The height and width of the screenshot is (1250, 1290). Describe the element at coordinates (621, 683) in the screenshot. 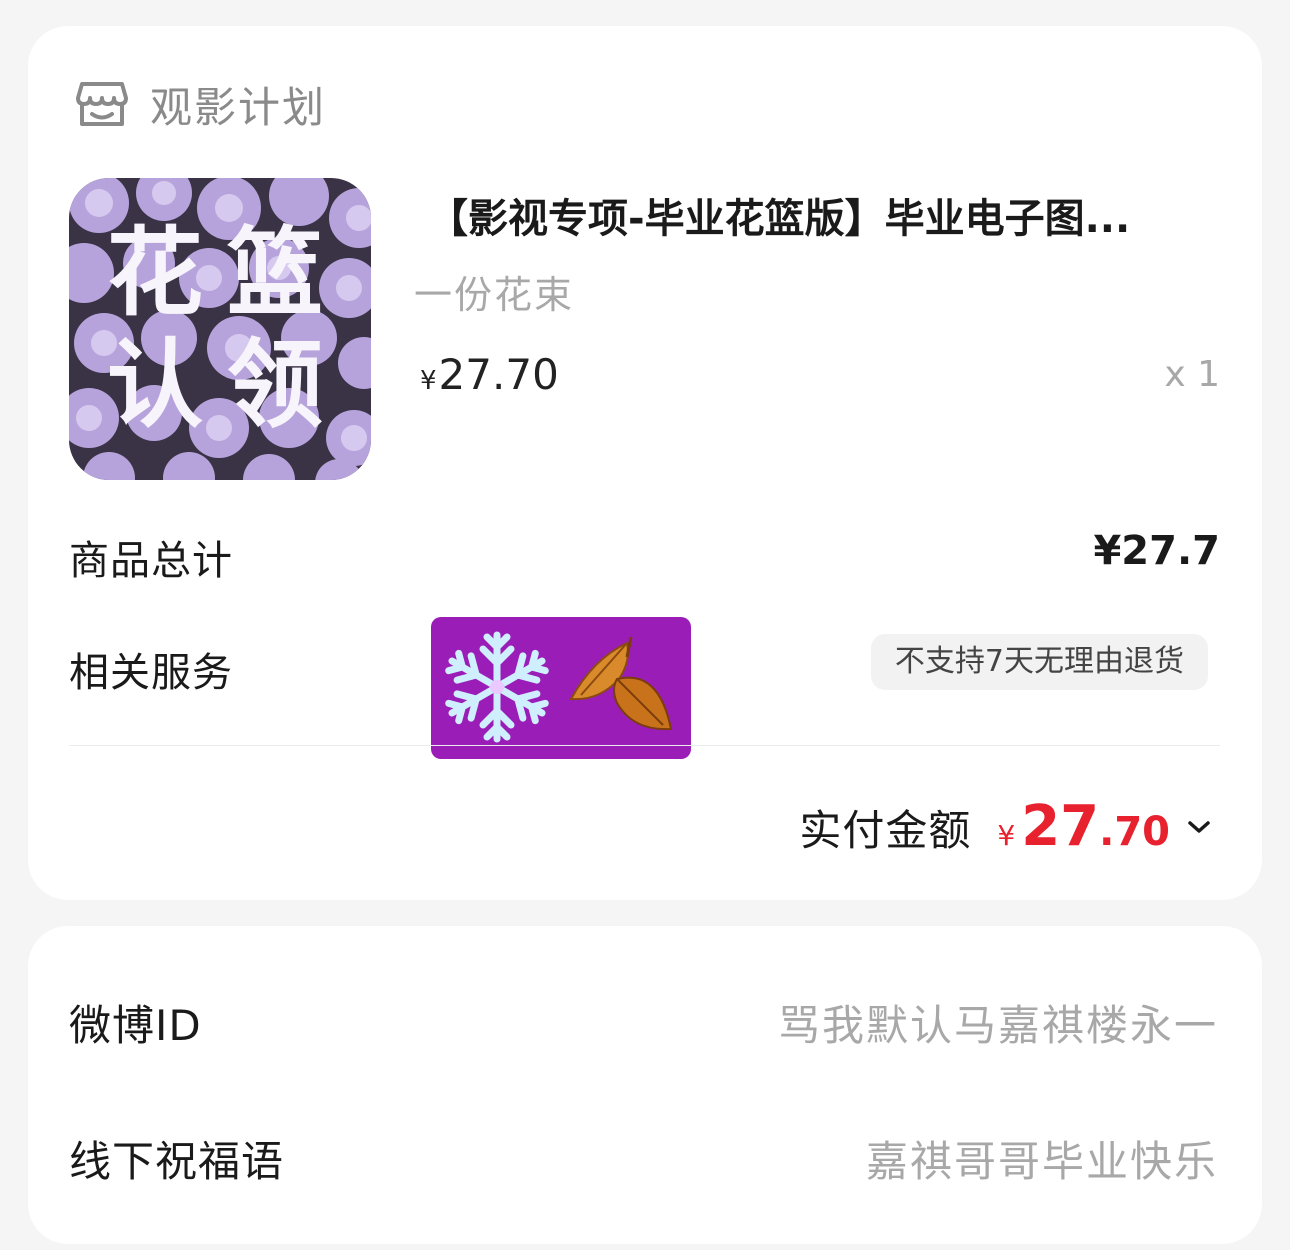

I see `fallen-leaf-icon` at that location.